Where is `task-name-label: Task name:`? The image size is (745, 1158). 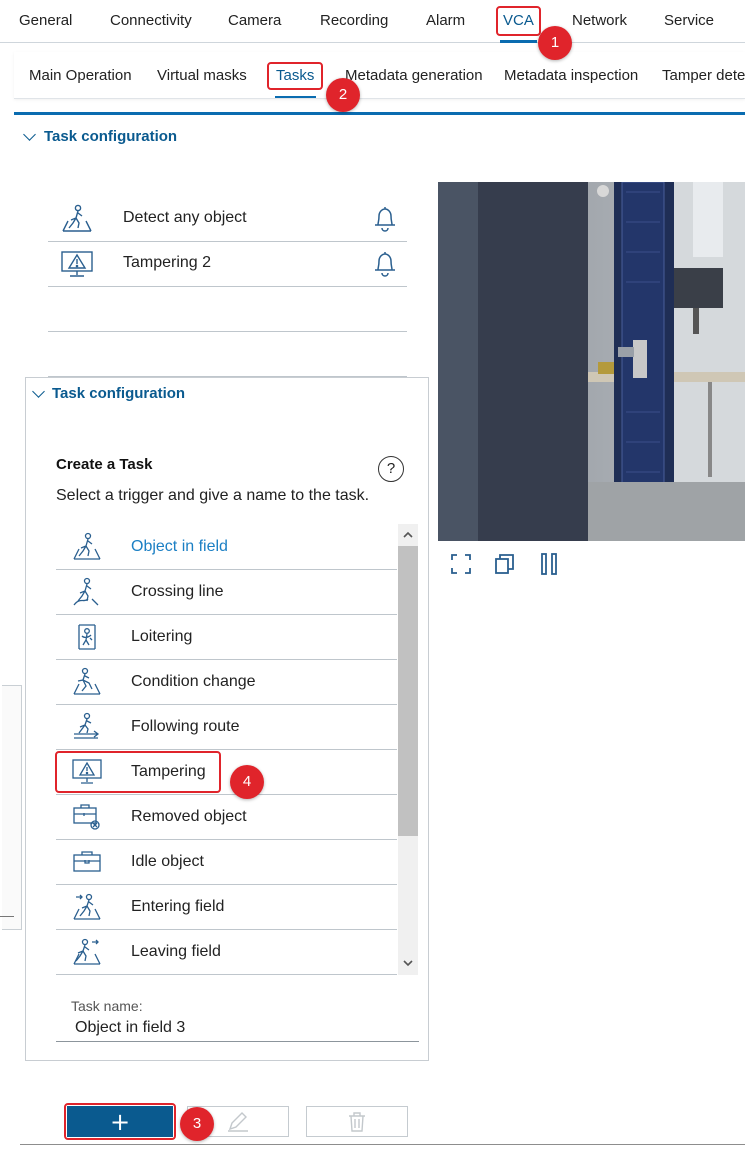 task-name-label: Task name: is located at coordinates (107, 1006).